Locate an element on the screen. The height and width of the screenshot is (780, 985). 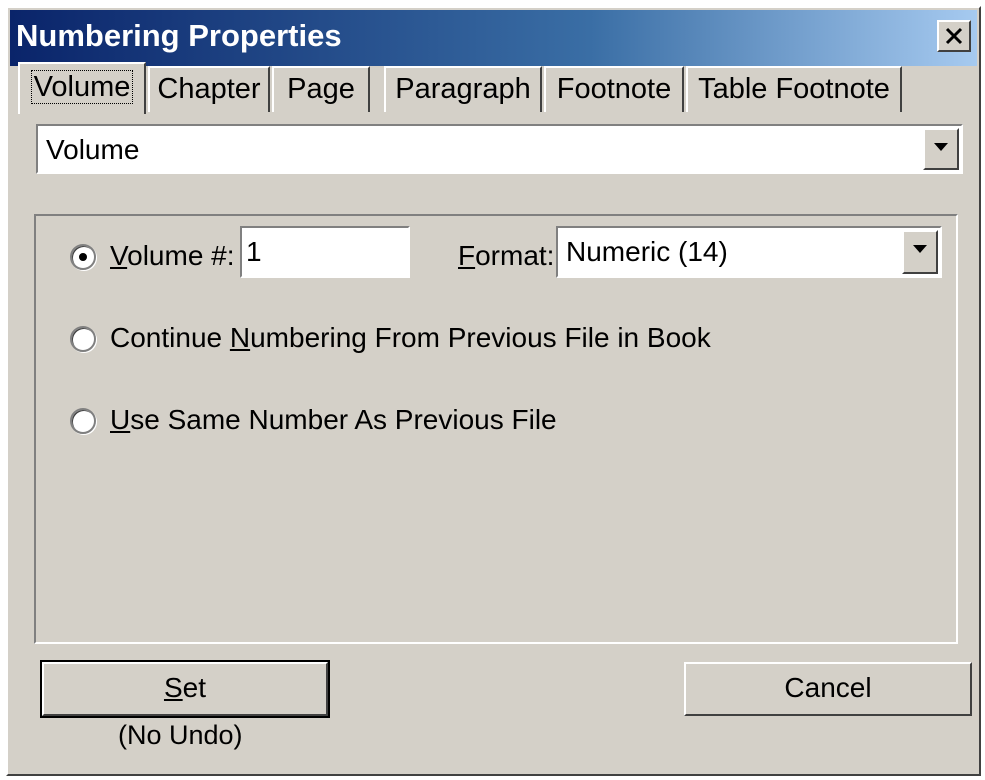
cancel-button: Cancel is located at coordinates (828, 689).